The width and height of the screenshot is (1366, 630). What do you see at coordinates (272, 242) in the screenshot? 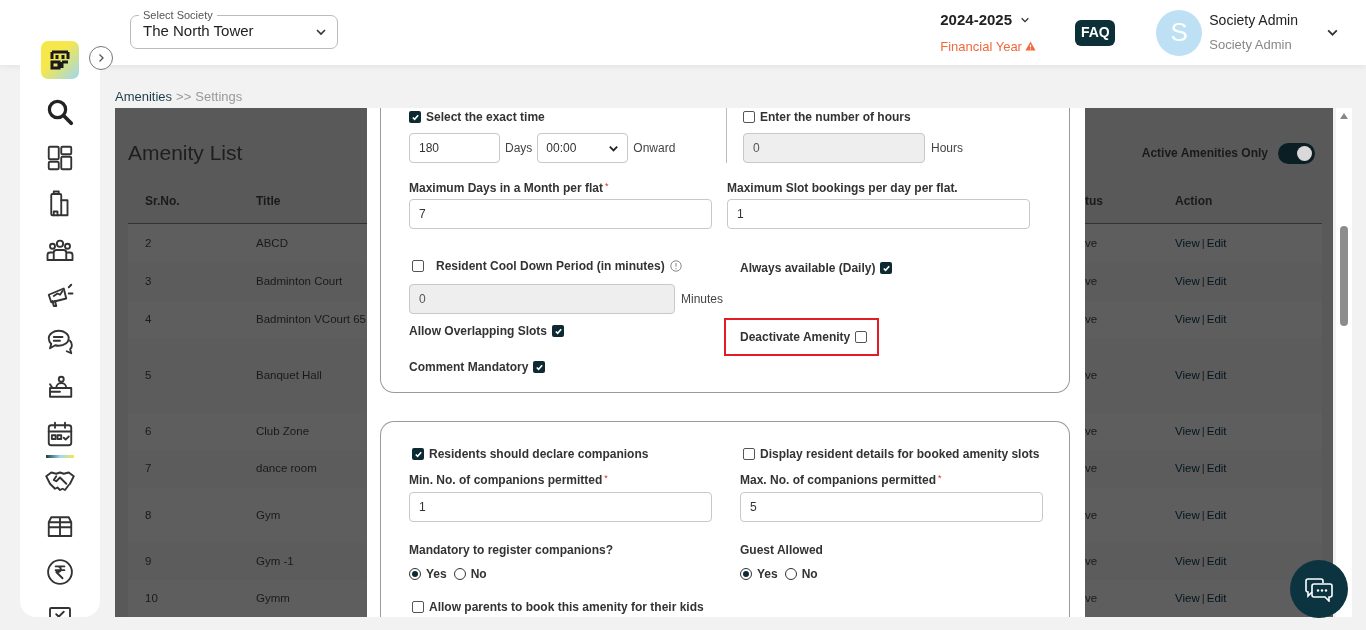
I see `table-cell: ABCD` at bounding box center [272, 242].